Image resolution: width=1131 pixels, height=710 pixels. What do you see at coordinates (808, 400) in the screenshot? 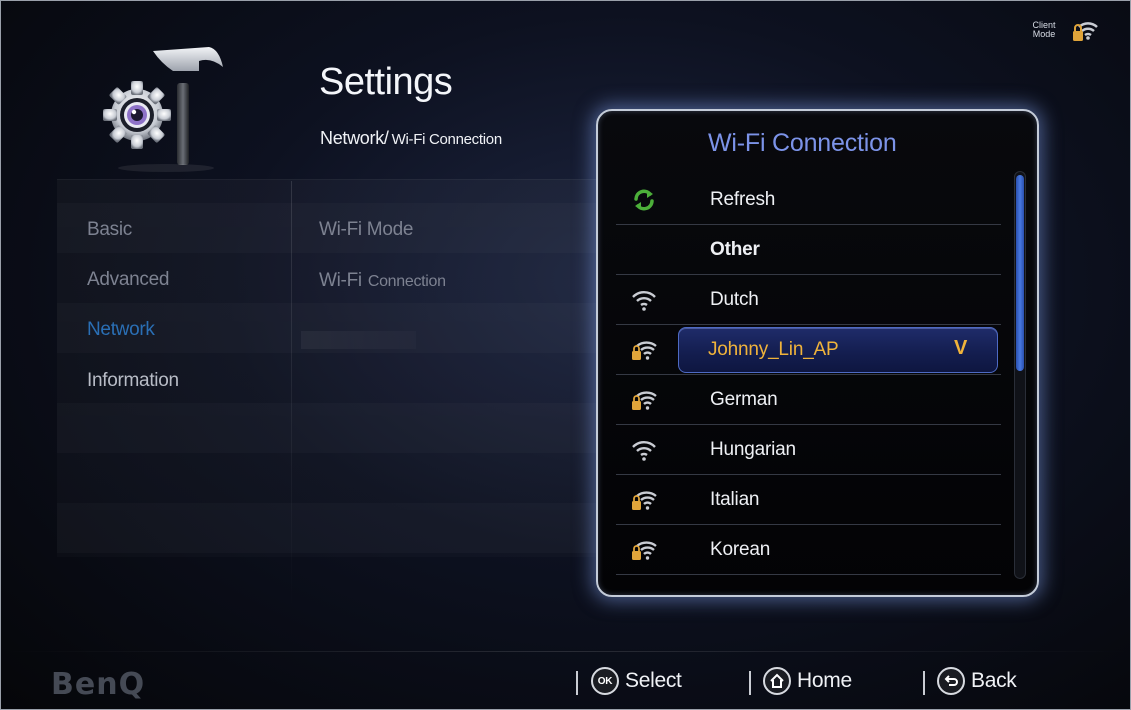
I see `wifi-row-german: German` at bounding box center [808, 400].